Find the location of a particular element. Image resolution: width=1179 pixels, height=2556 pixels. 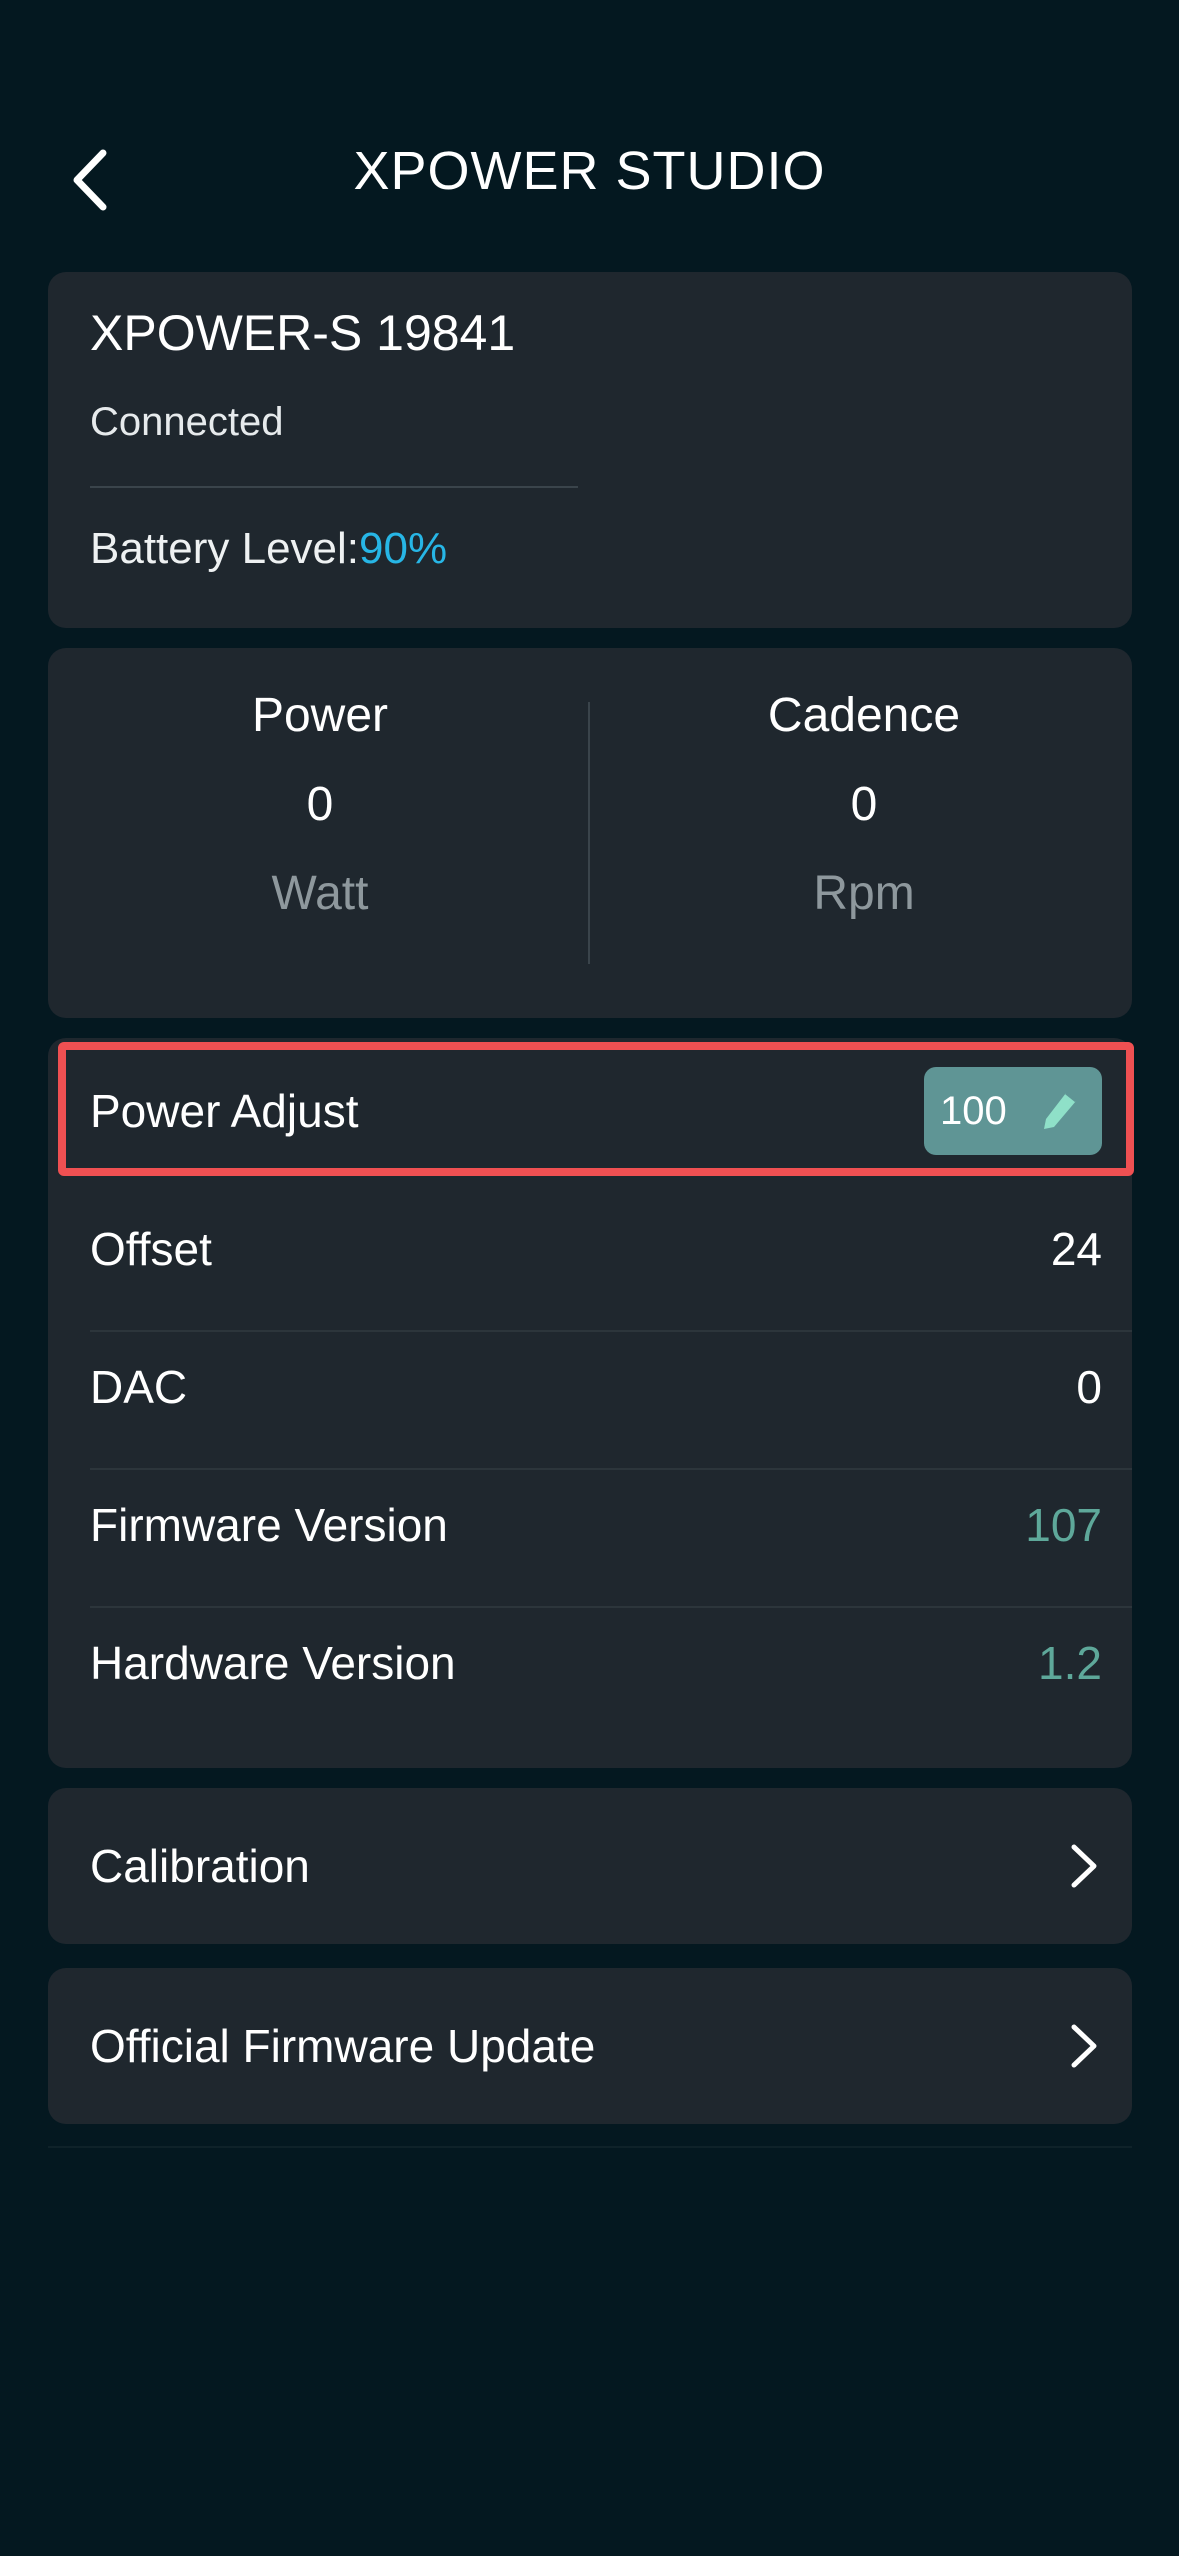

firmware-version-value: 107 is located at coordinates (1063, 1525).